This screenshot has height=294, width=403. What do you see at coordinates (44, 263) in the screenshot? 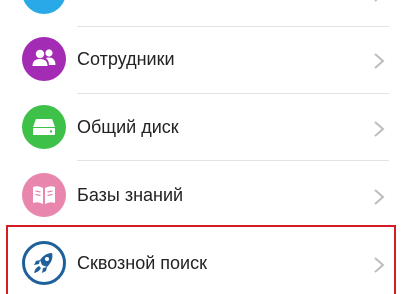
I see `rocket-icon` at bounding box center [44, 263].